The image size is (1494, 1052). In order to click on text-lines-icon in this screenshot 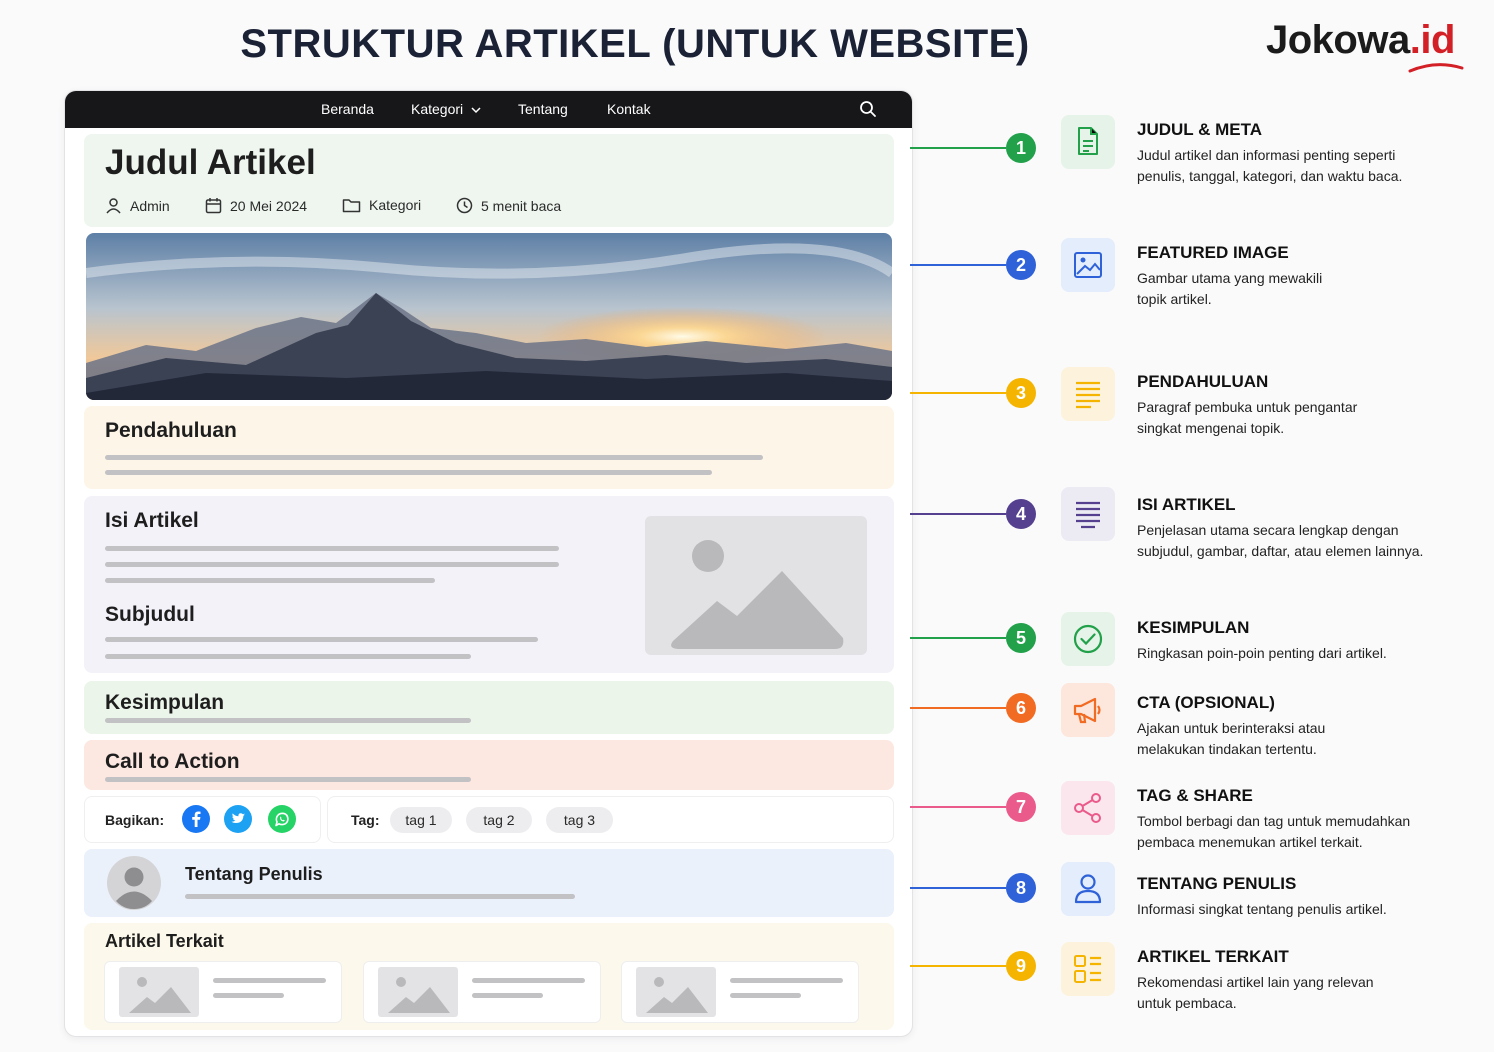, I will do `click(1088, 515)`.